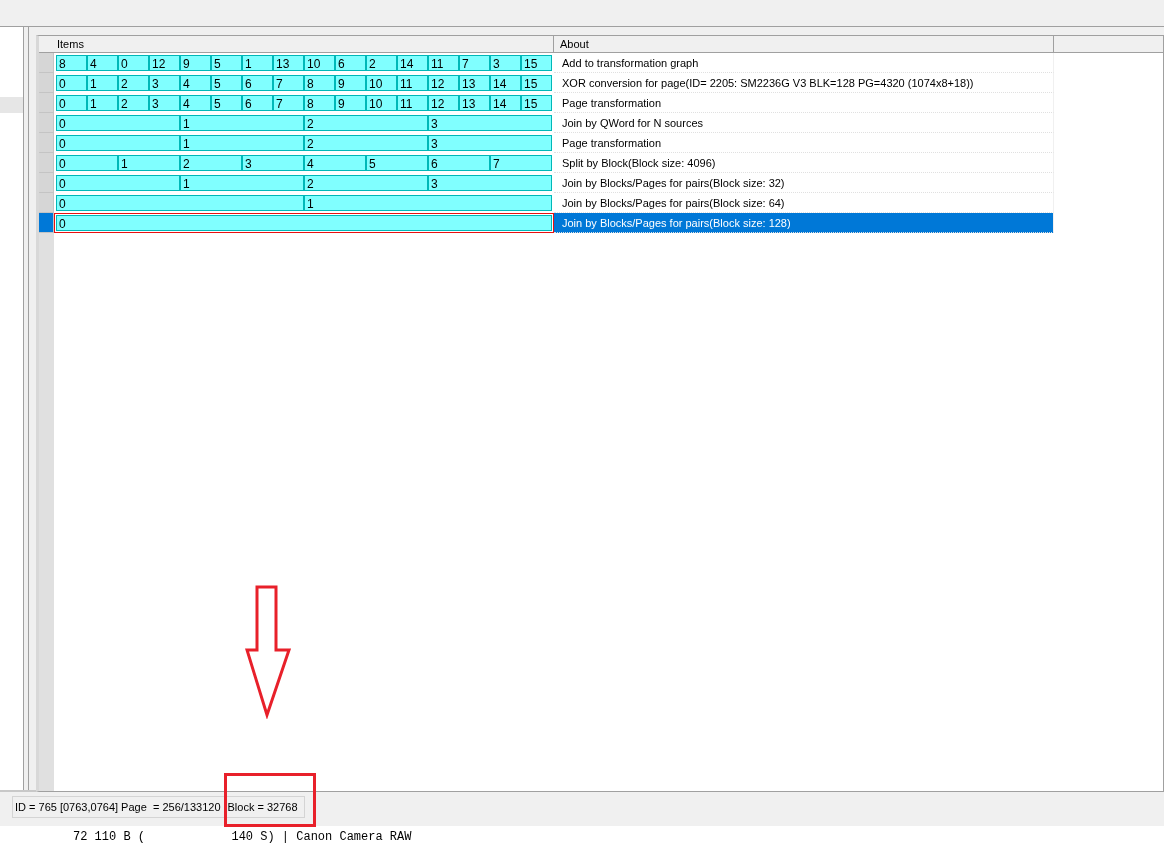 The image size is (1164, 852). What do you see at coordinates (804, 123) in the screenshot?
I see `table-cell: Join by QWord for N sources` at bounding box center [804, 123].